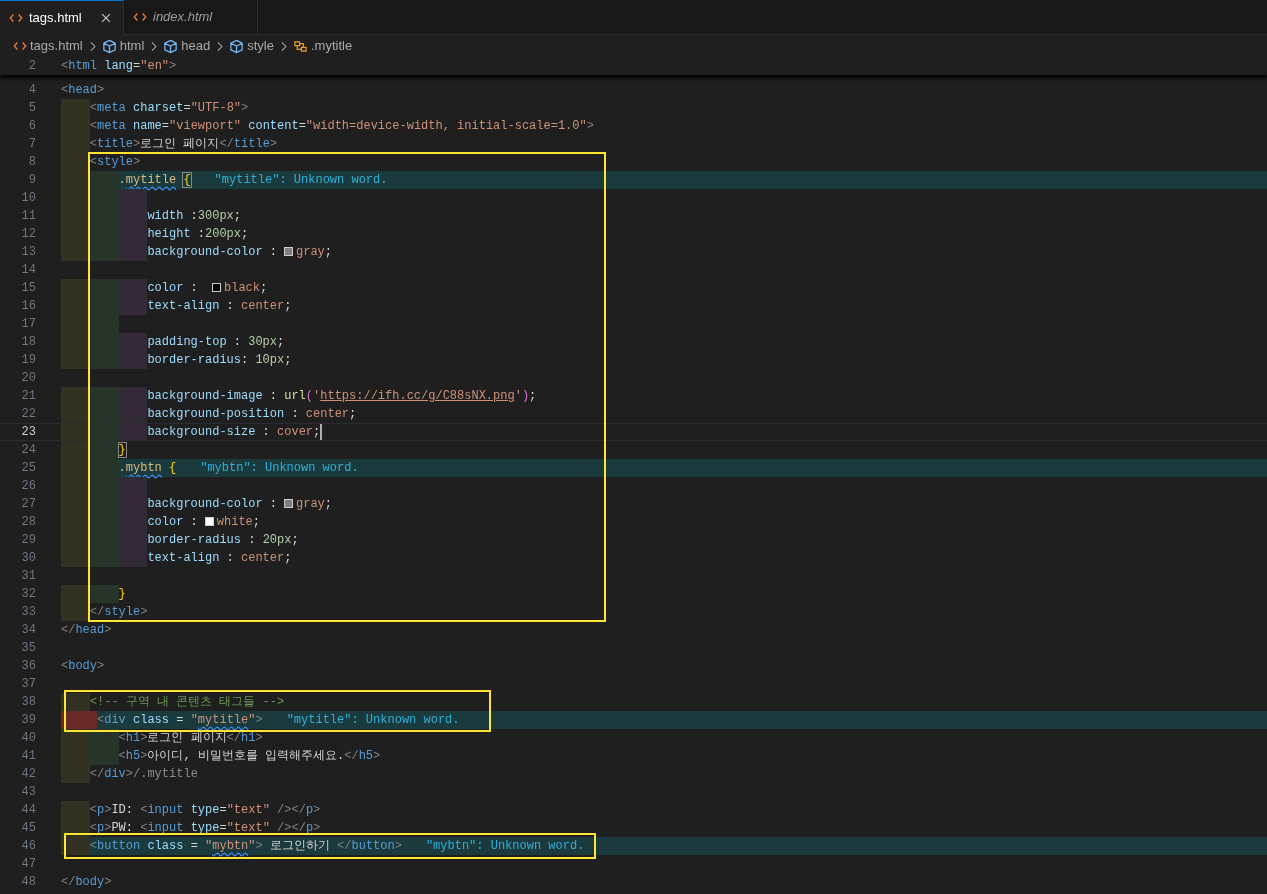  Describe the element at coordinates (154, 180) in the screenshot. I see `code-line: .mytitle {` at that location.